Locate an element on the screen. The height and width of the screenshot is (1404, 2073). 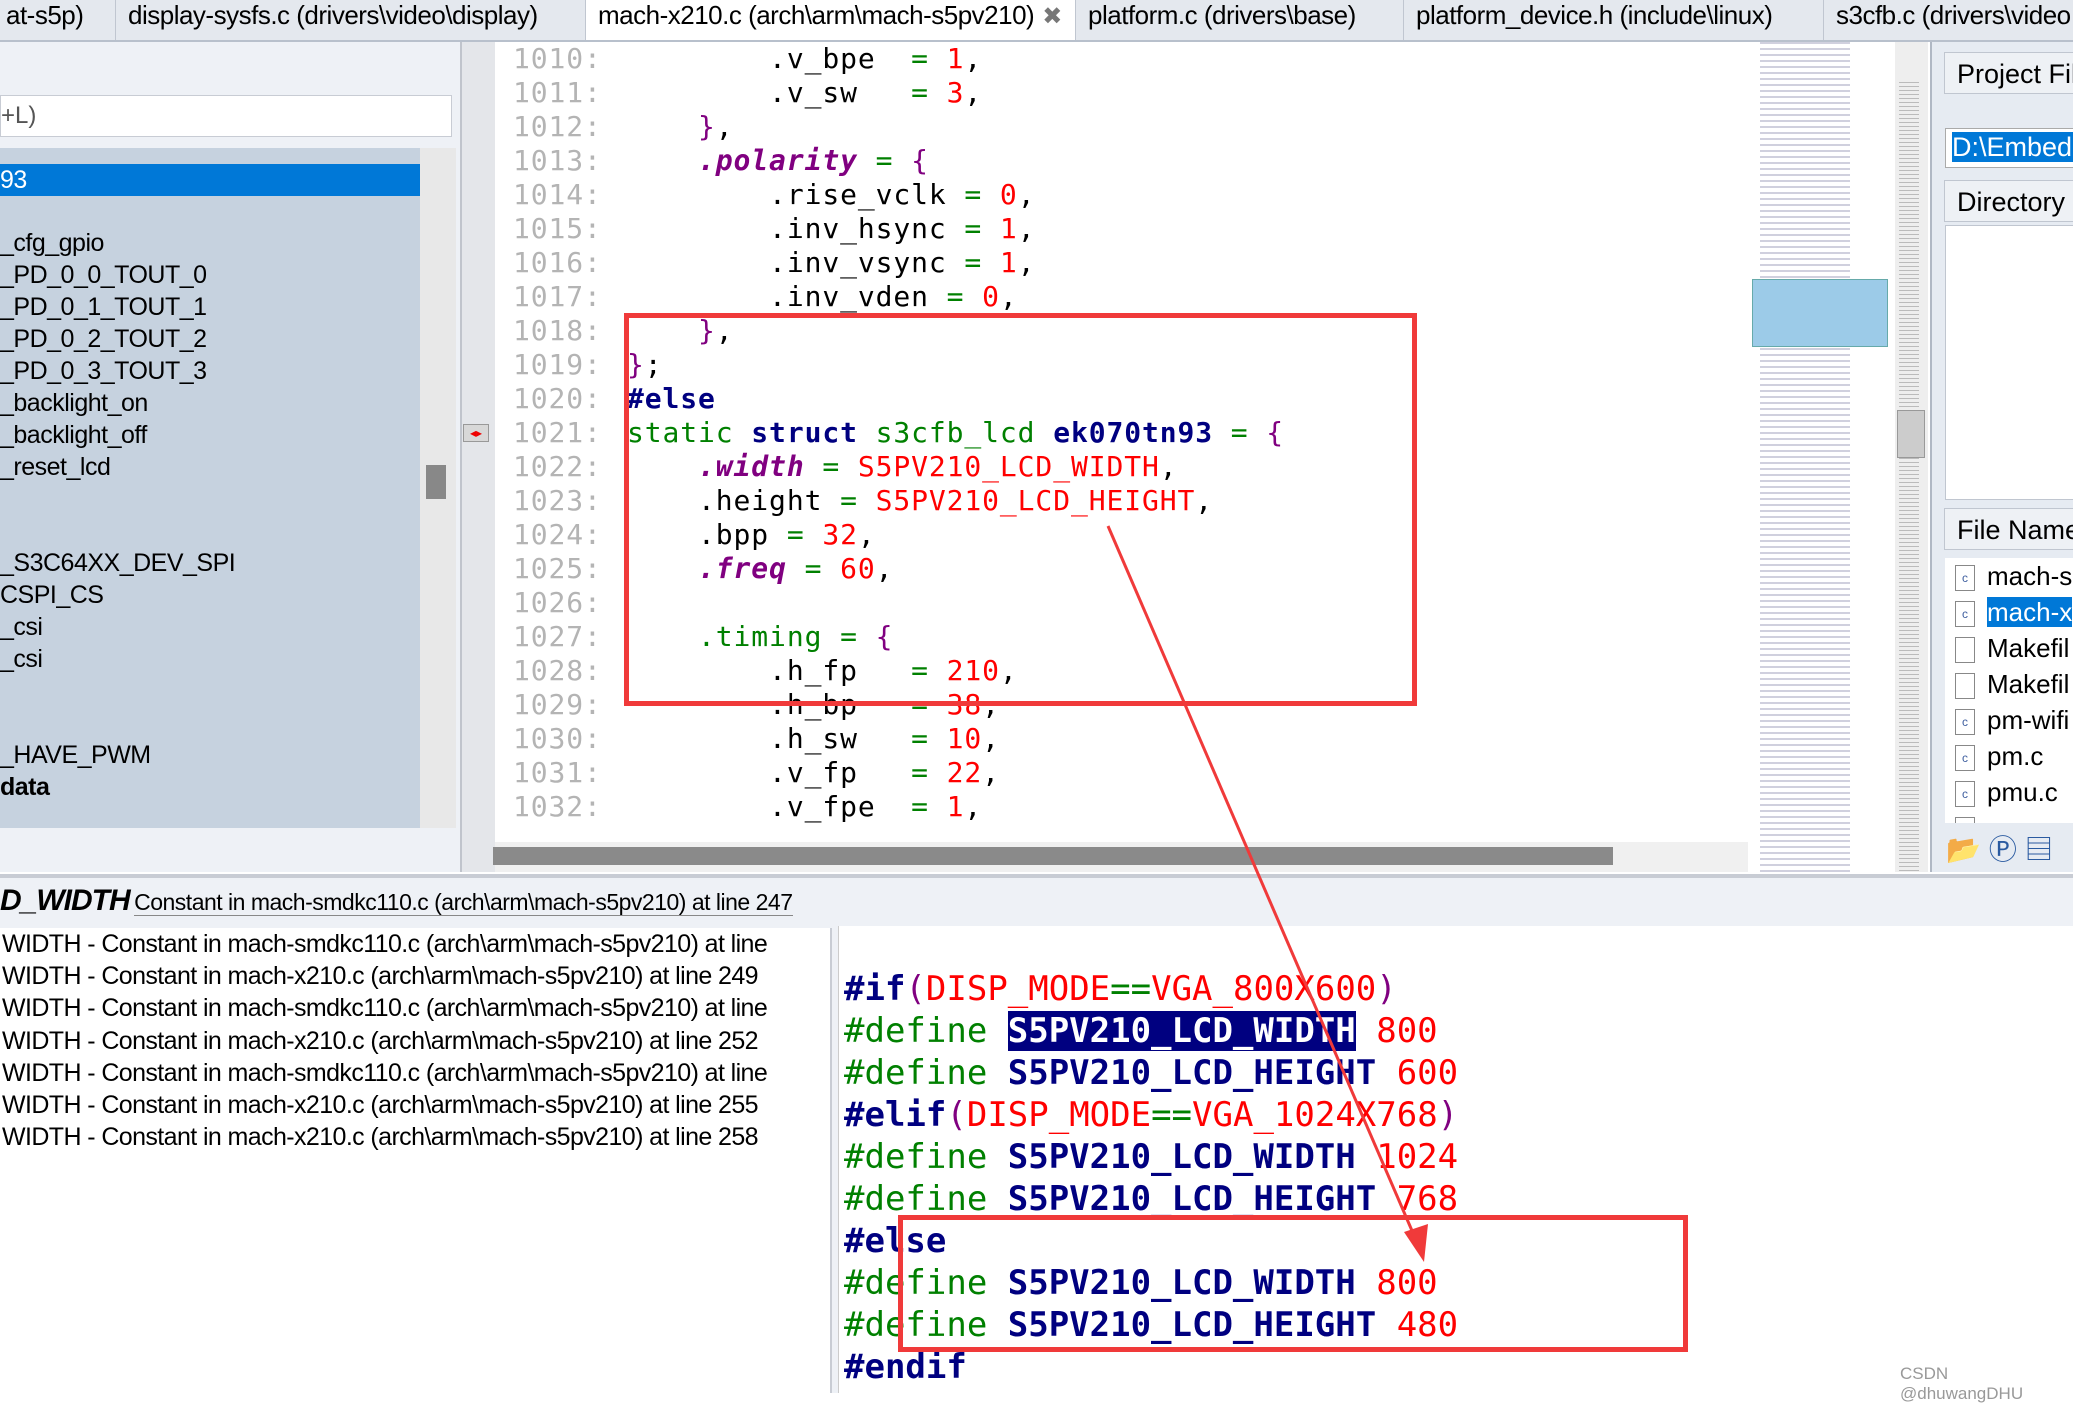
arrow-line is located at coordinates (1262, 883).